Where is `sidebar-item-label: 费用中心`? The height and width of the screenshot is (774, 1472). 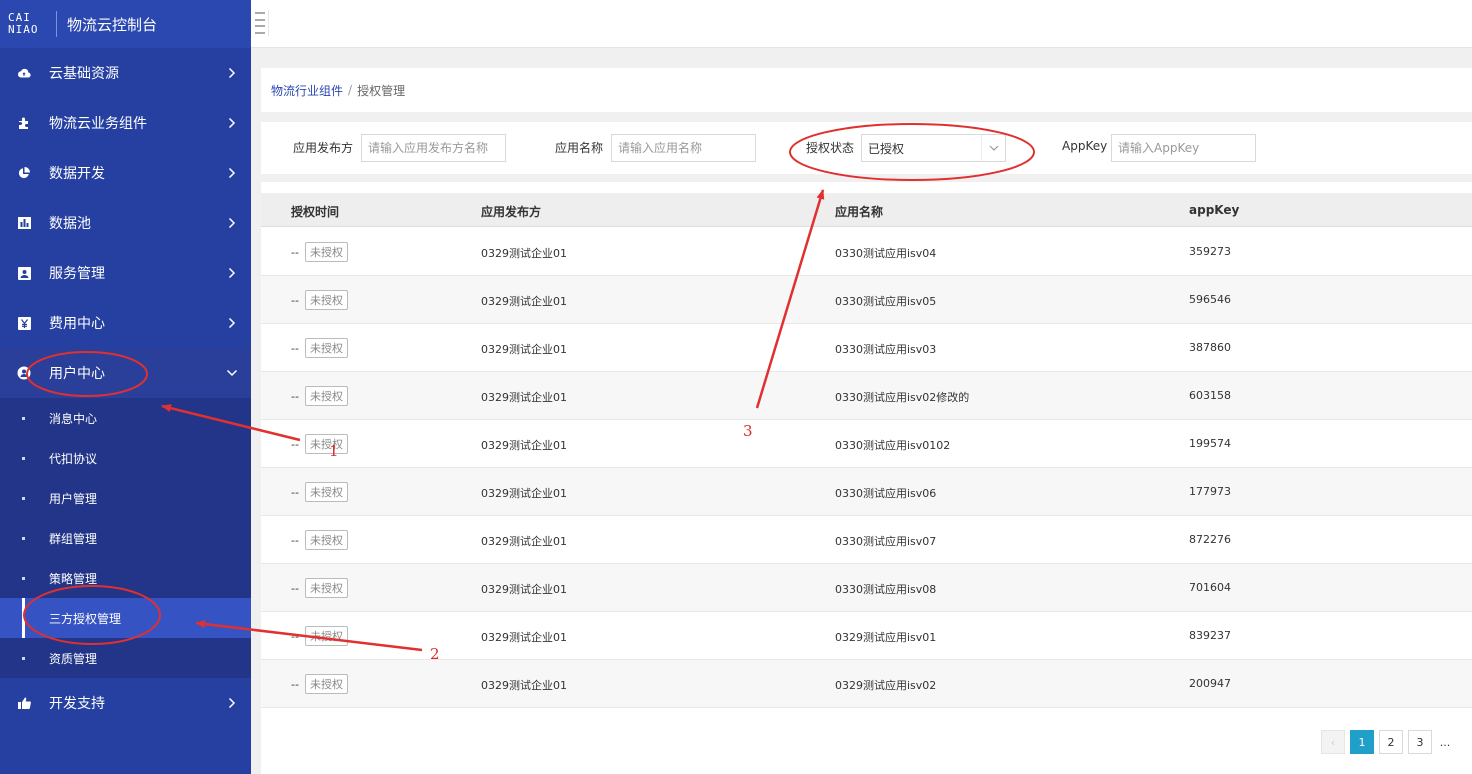 sidebar-item-label: 费用中心 is located at coordinates (77, 324).